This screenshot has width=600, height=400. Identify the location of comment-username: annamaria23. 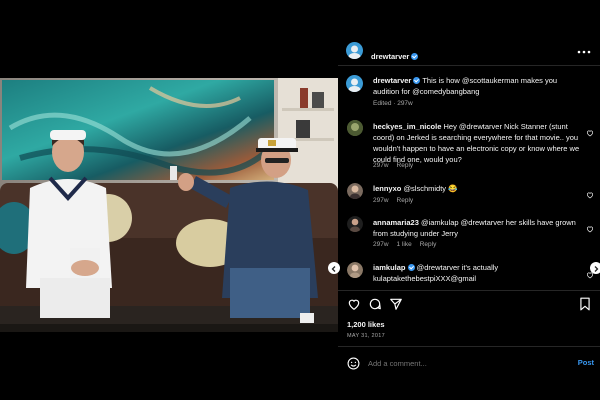
(396, 222).